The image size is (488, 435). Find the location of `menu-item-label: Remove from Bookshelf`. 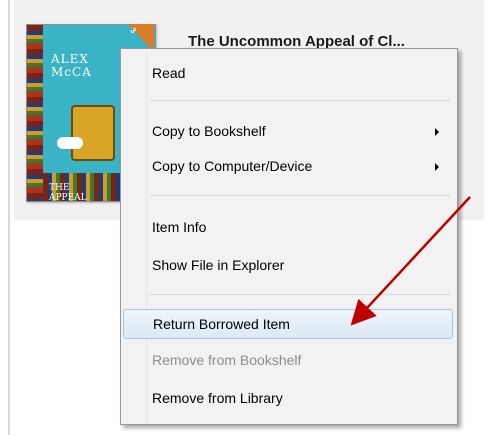

menu-item-label: Remove from Bookshelf is located at coordinates (227, 360).